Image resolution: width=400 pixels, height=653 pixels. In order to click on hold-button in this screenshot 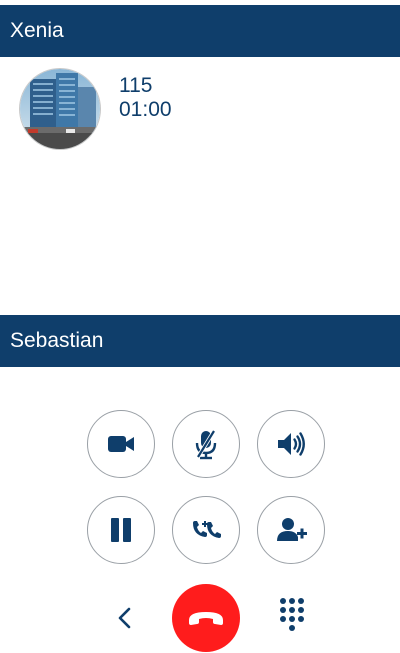, I will do `click(121, 530)`.